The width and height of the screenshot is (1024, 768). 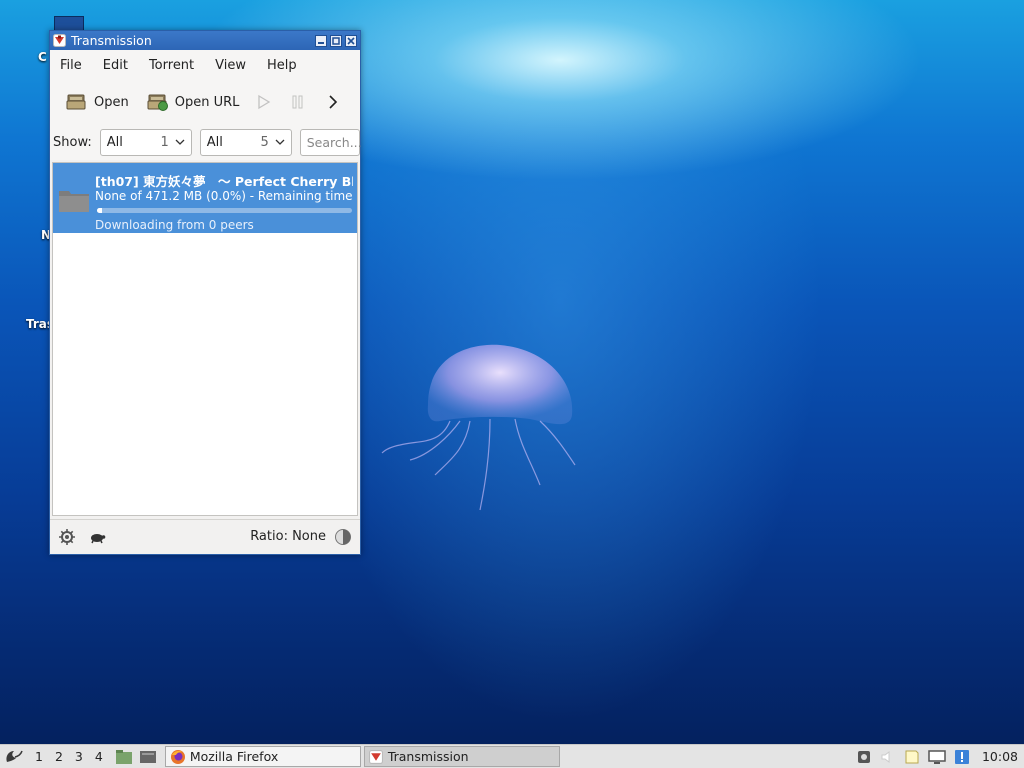 I want to click on toolbar: Open Open URL, so click(x=205, y=102).